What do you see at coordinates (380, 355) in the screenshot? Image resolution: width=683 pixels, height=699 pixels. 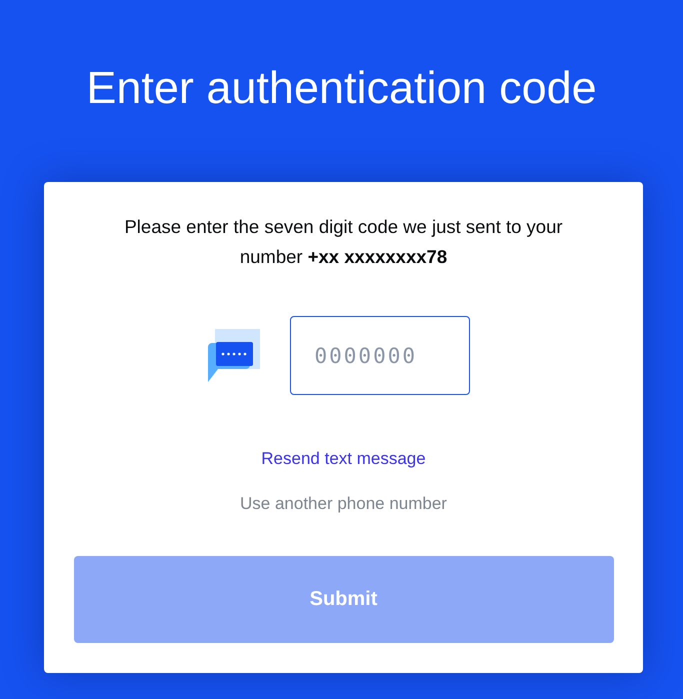 I see `code-field: 0000000` at bounding box center [380, 355].